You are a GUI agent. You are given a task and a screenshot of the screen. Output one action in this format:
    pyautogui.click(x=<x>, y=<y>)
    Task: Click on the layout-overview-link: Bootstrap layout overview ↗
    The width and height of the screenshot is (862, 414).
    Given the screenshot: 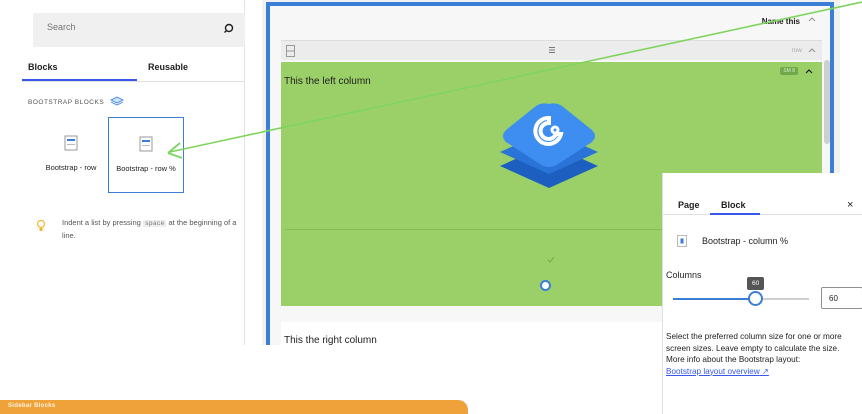 What is the action you would take?
    pyautogui.click(x=717, y=371)
    